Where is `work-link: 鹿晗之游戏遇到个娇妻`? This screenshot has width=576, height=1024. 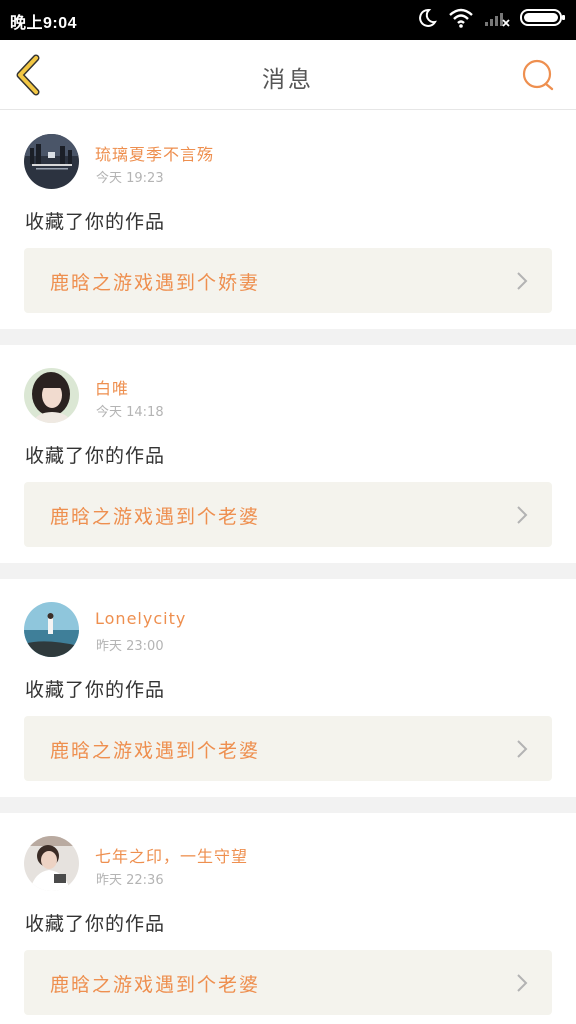
work-link: 鹿晗之游戏遇到个娇妻 is located at coordinates (288, 280).